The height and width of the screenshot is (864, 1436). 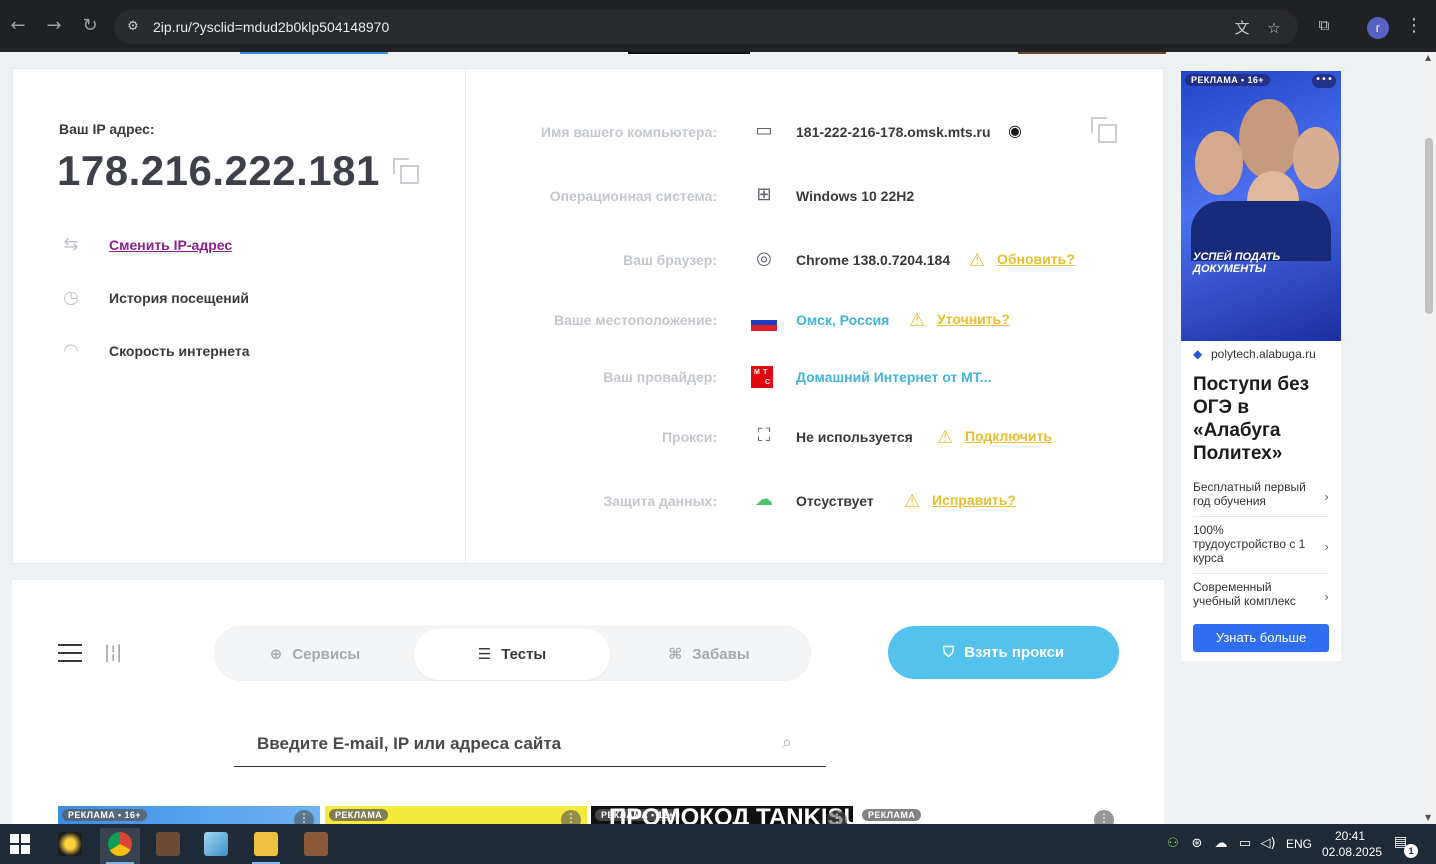 I want to click on ad-domain: ◆ polytech.alabuga.ru, so click(x=1254, y=354).